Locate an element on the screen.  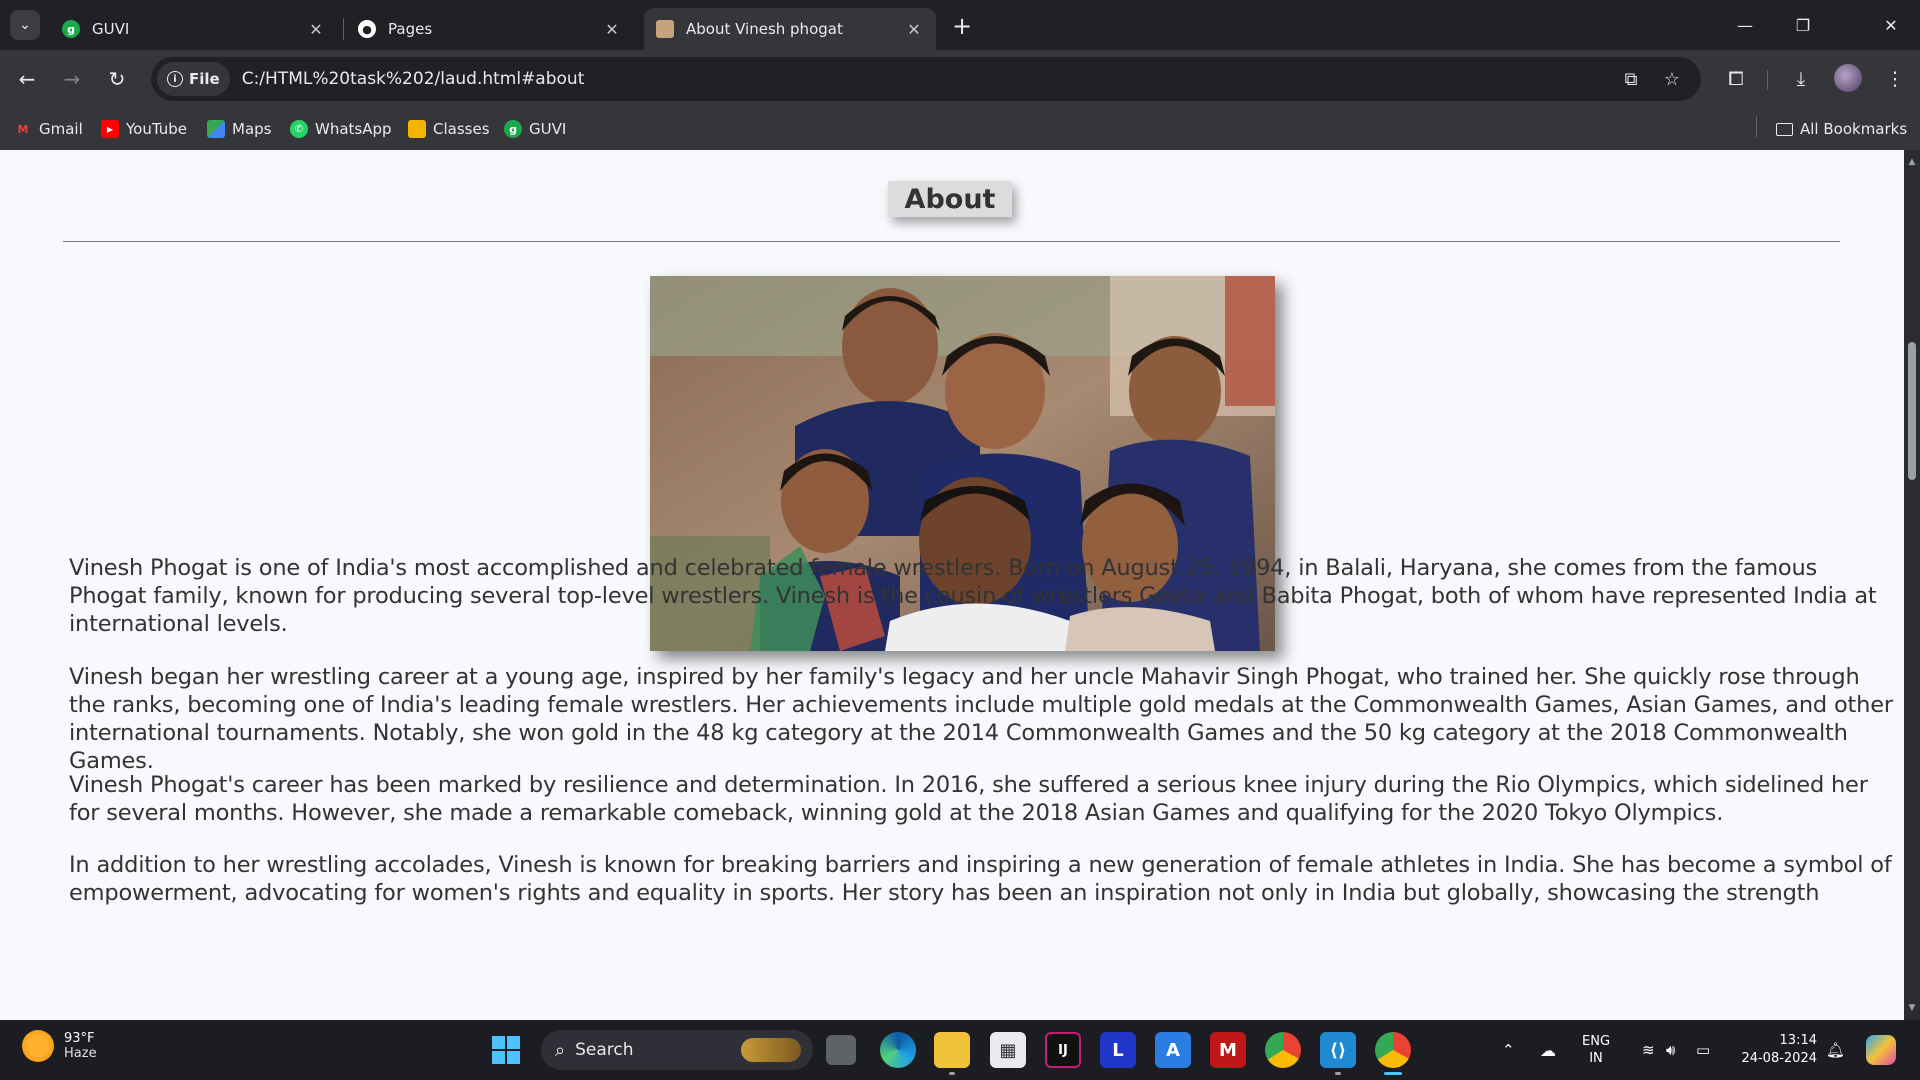
minimize-icon: — is located at coordinates (1745, 25).